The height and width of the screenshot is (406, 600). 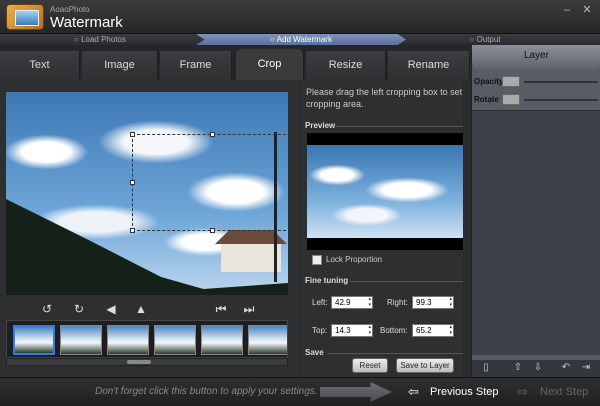 What do you see at coordinates (212, 134) in the screenshot?
I see `crop-handle-top` at bounding box center [212, 134].